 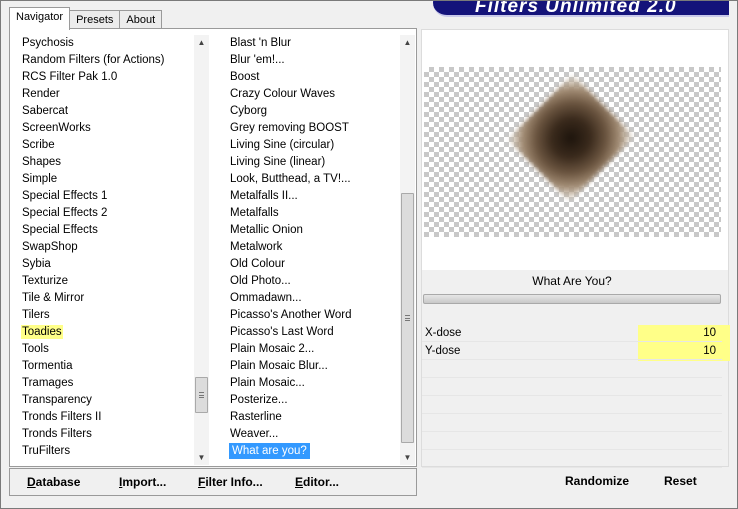 I want to click on banner-logo: Filters Unlimited 2.0, so click(x=579, y=9).